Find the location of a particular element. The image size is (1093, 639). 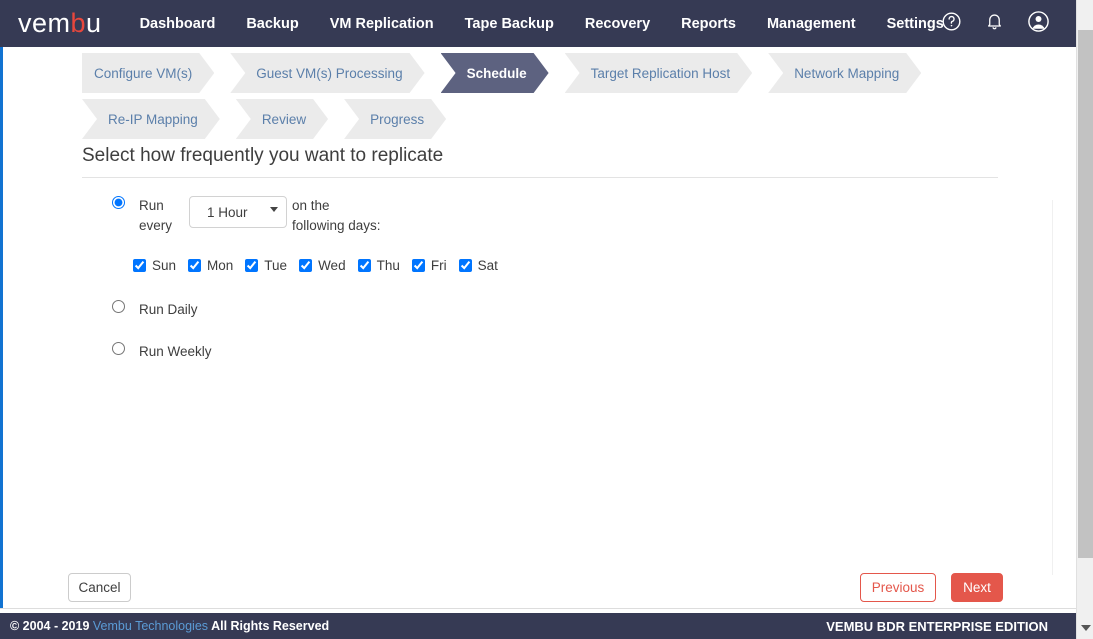

nav-icon-group is located at coordinates (995, 23).